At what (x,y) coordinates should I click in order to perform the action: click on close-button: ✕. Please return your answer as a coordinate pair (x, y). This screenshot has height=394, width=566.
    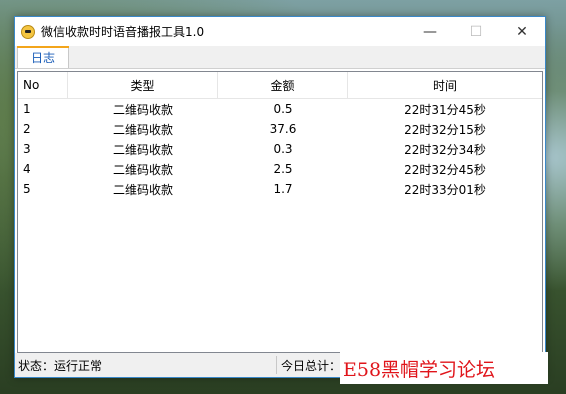
    Looking at the image, I should click on (522, 31).